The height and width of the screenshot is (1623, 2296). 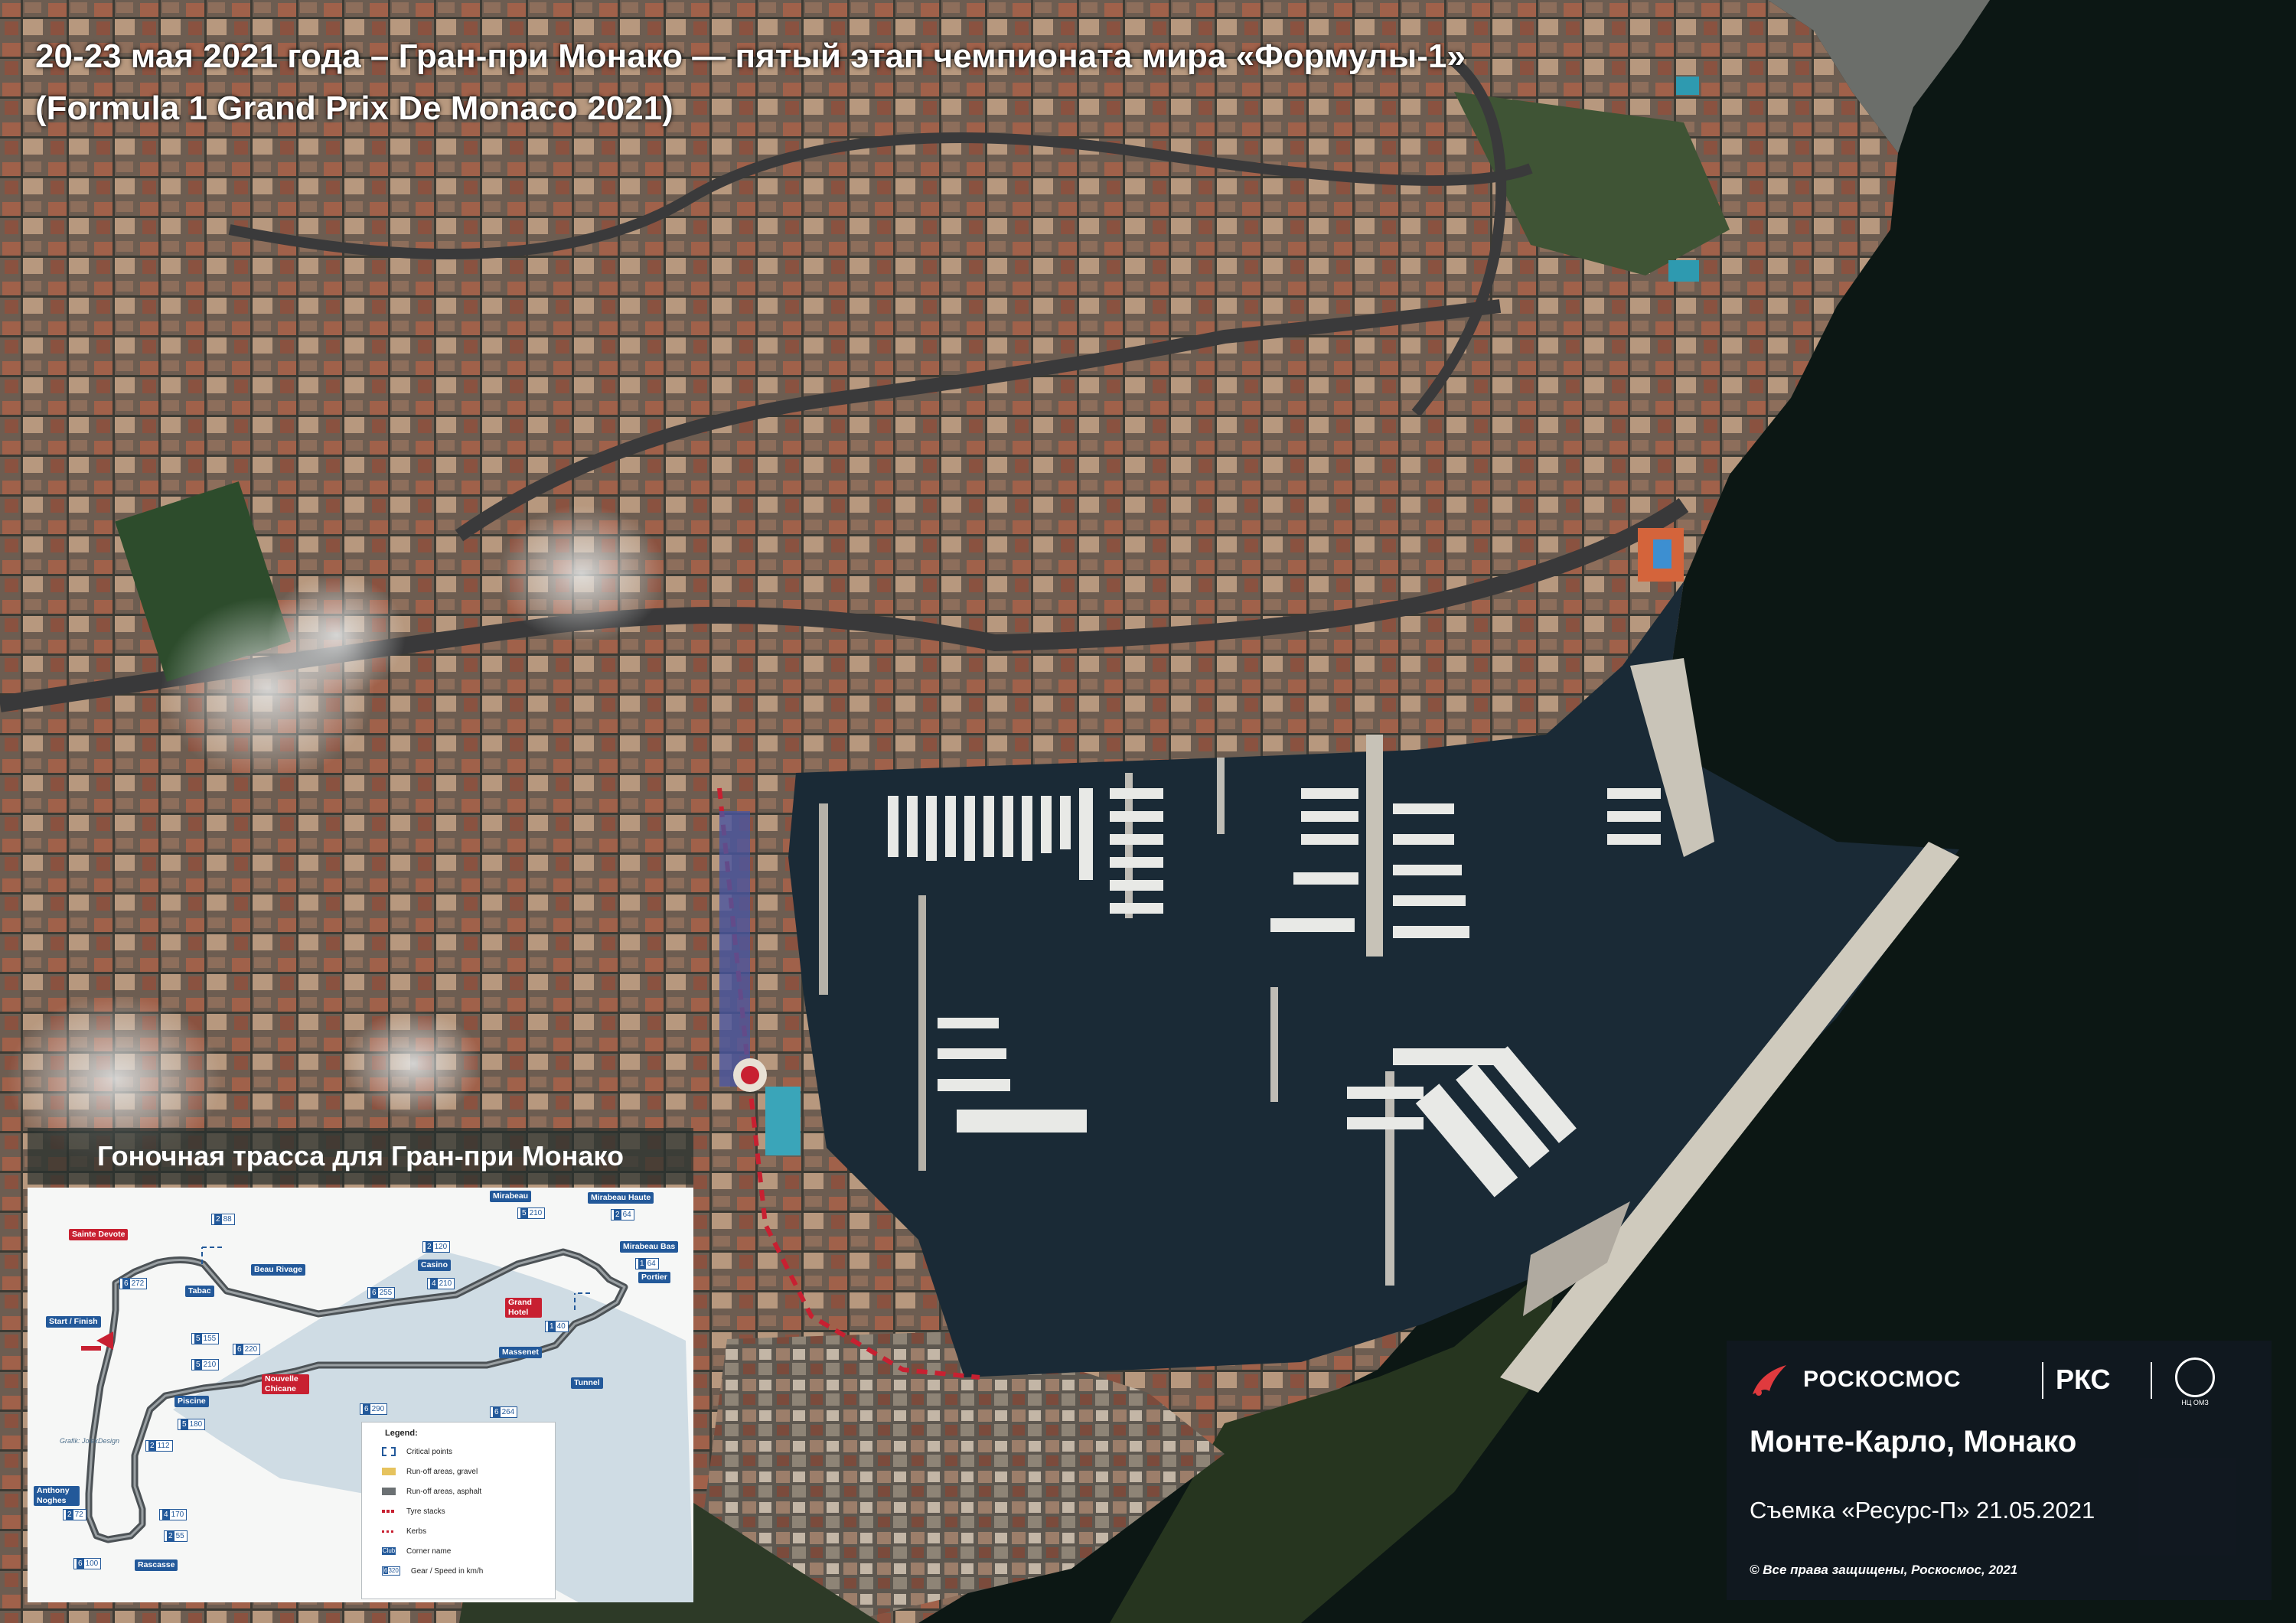 What do you see at coordinates (467, 1512) in the screenshot?
I see `legend-item-tyre-stacks: Tyre stacks` at bounding box center [467, 1512].